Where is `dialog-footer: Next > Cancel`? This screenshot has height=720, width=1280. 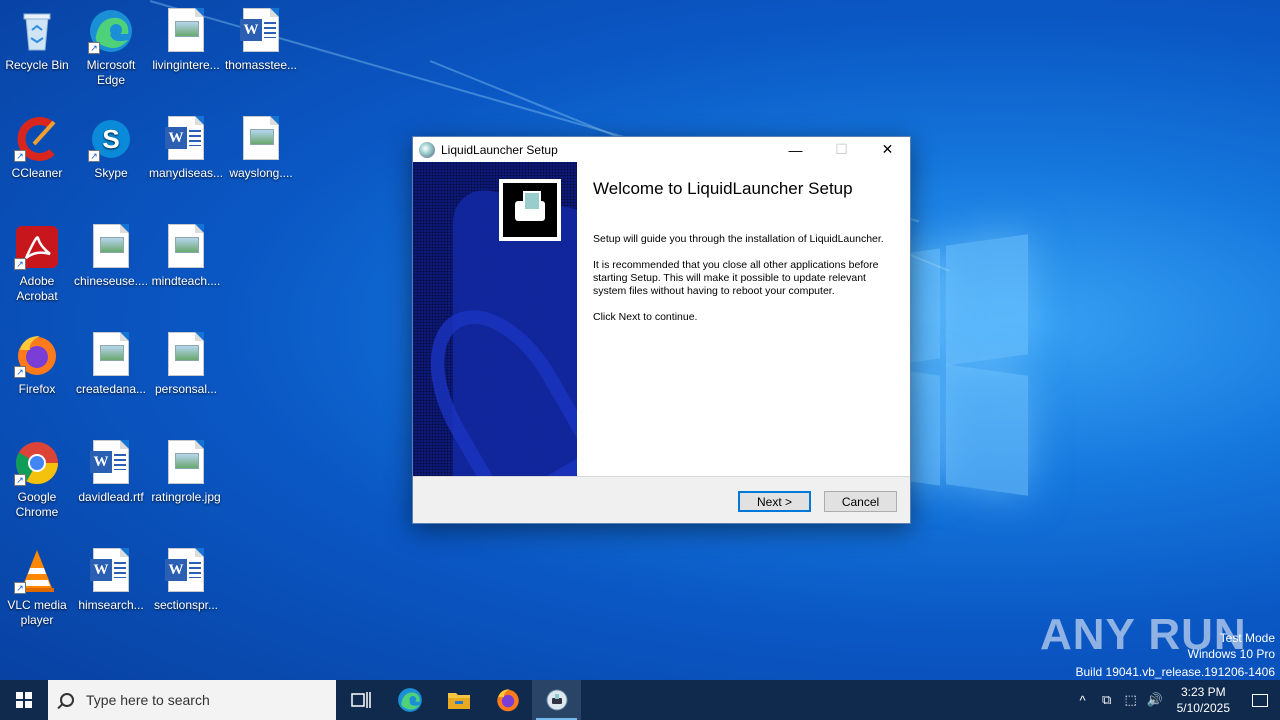
dialog-footer: Next > Cancel is located at coordinates (661, 499).